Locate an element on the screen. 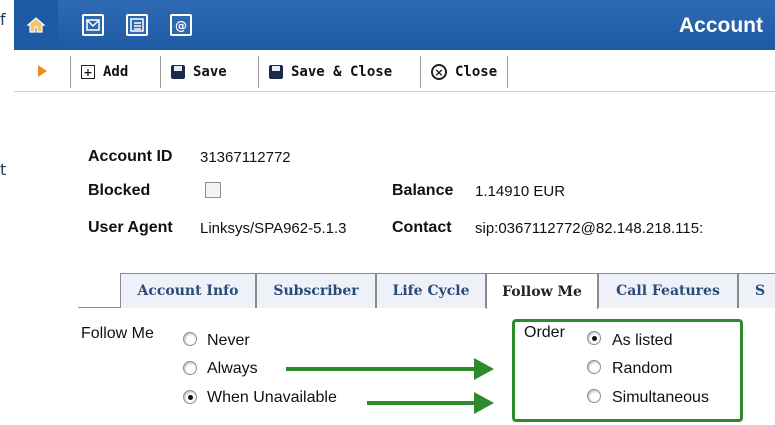 This screenshot has width=775, height=425. close-button: × Close is located at coordinates (464, 72).